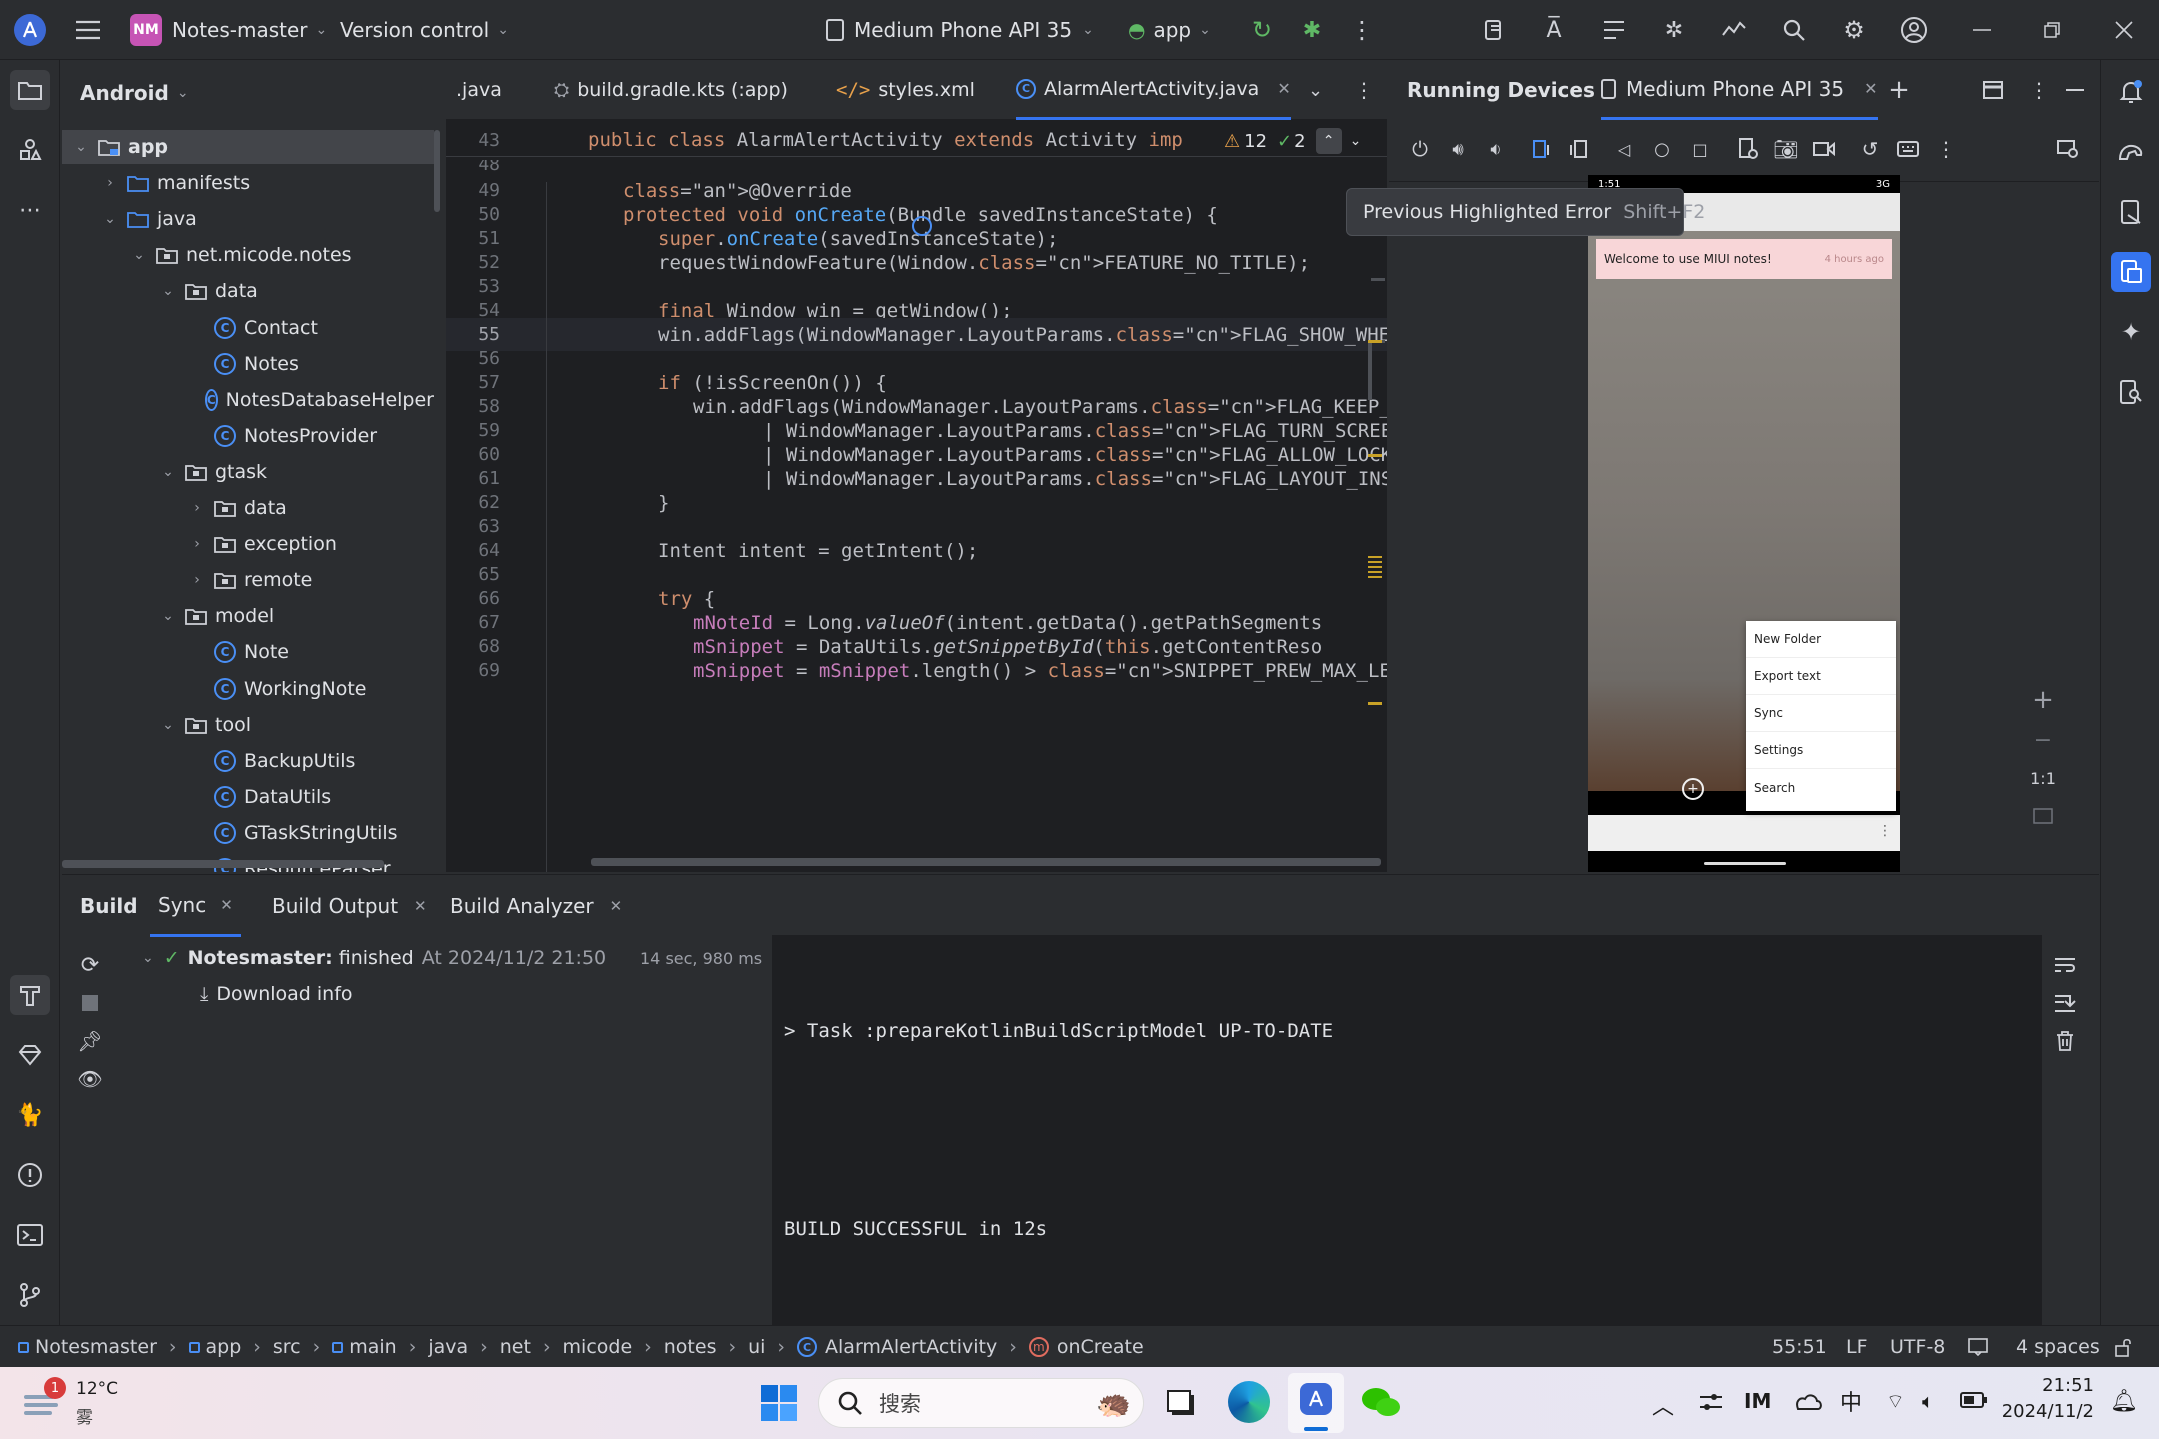  What do you see at coordinates (2047, 1411) in the screenshot?
I see `taskbar-date: 2024/11/2` at bounding box center [2047, 1411].